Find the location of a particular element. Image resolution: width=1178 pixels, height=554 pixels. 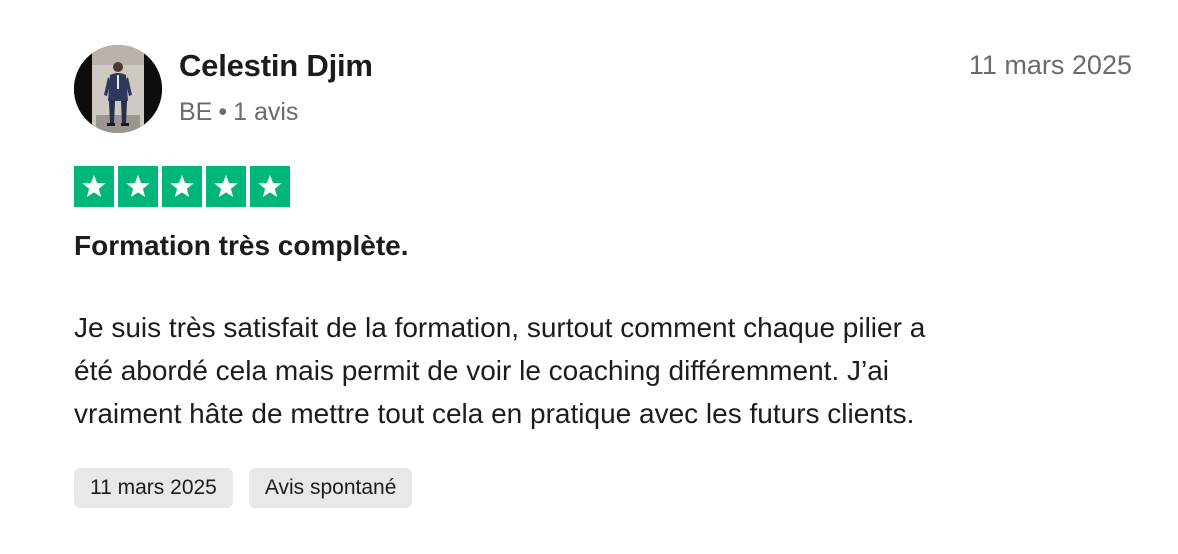

reviewer-meta: BE • 1 avis is located at coordinates (238, 112).